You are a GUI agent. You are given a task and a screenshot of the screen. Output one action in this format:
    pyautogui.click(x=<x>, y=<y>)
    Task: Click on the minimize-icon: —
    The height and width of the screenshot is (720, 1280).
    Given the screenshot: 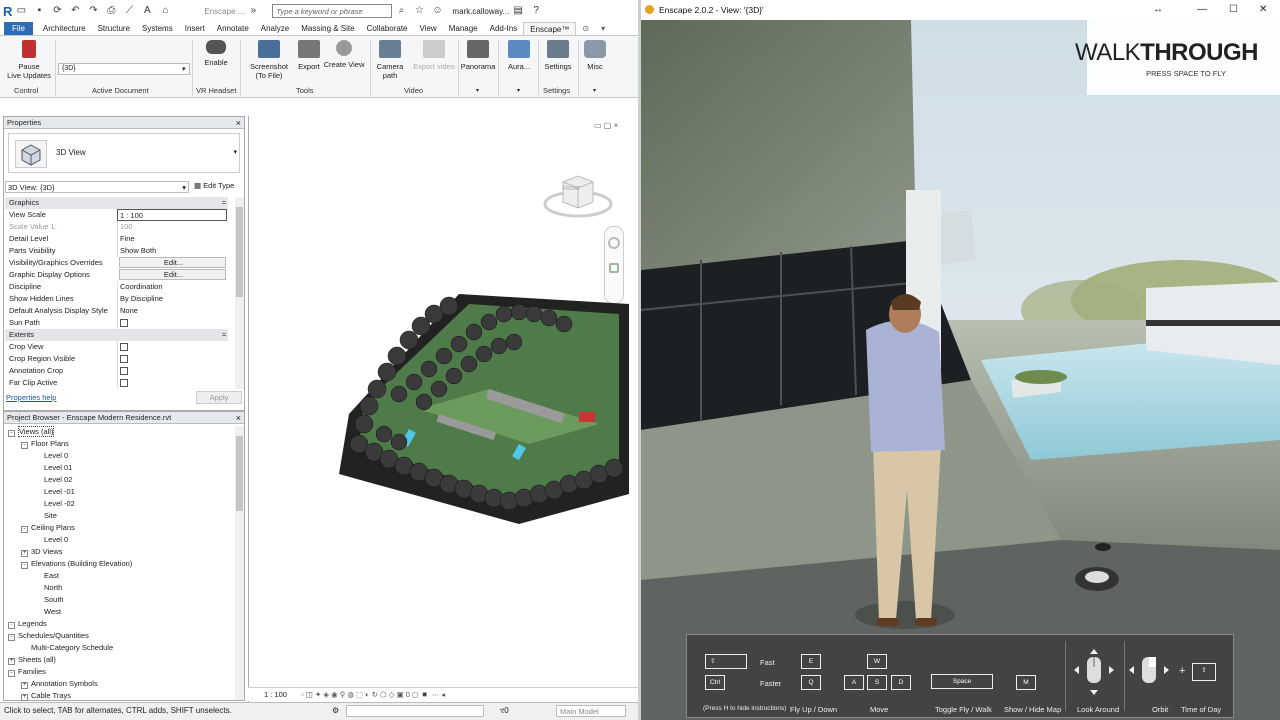 What is the action you would take?
    pyautogui.click(x=1202, y=10)
    